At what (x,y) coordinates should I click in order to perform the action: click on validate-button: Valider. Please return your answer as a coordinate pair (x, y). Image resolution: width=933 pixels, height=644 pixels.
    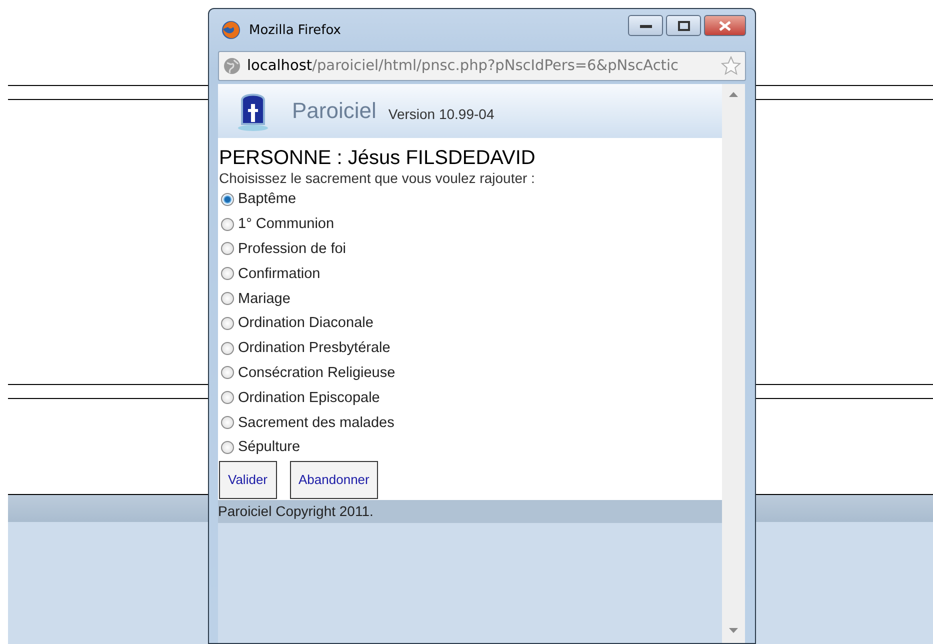
    Looking at the image, I should click on (248, 479).